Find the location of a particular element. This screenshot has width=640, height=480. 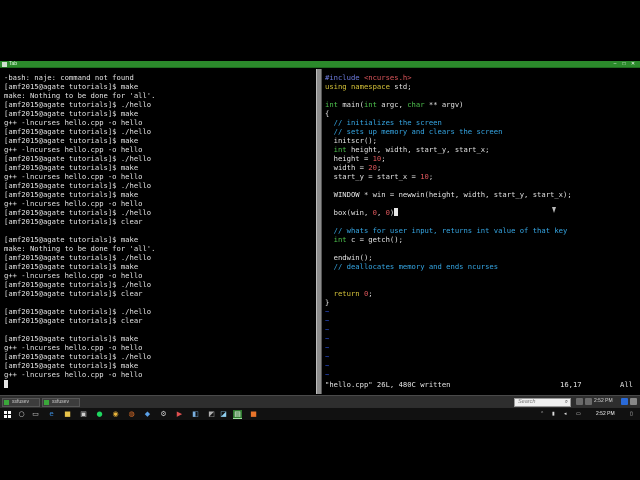

code-line: endwin(); is located at coordinates (349, 257).